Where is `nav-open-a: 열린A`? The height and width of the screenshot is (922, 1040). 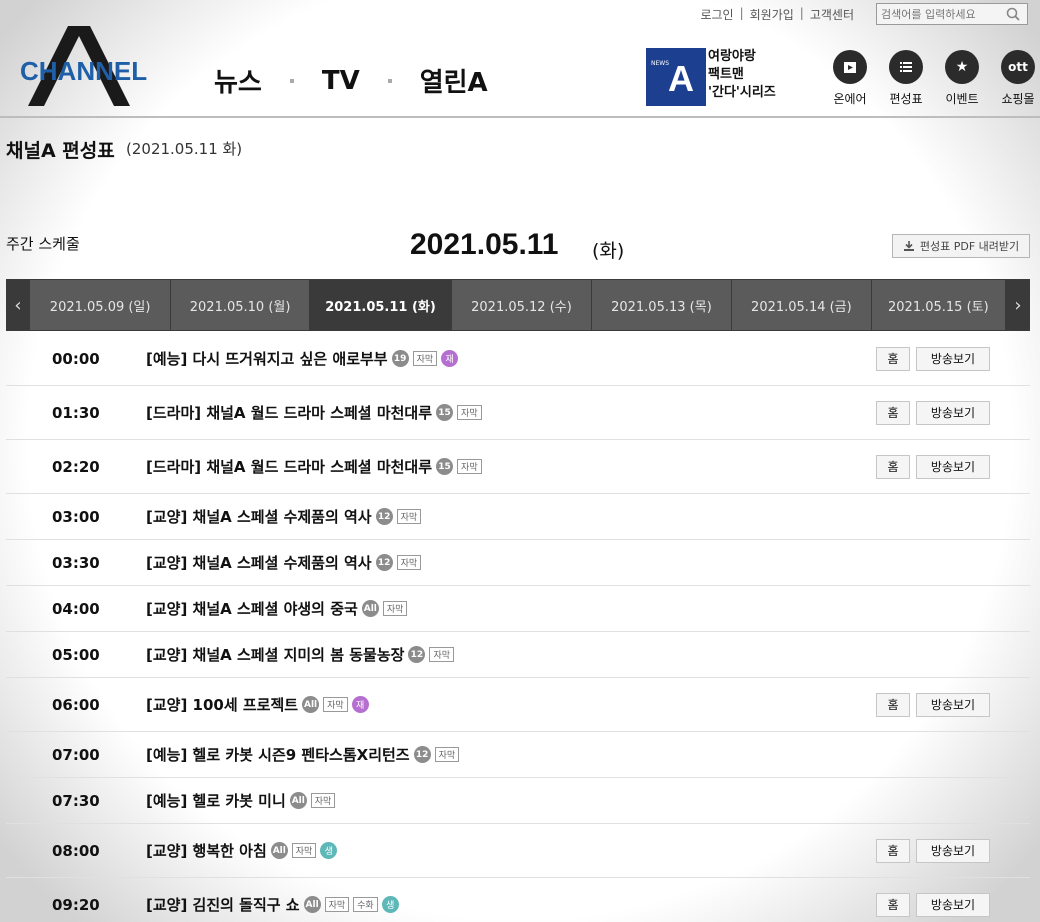 nav-open-a: 열린A is located at coordinates (454, 80).